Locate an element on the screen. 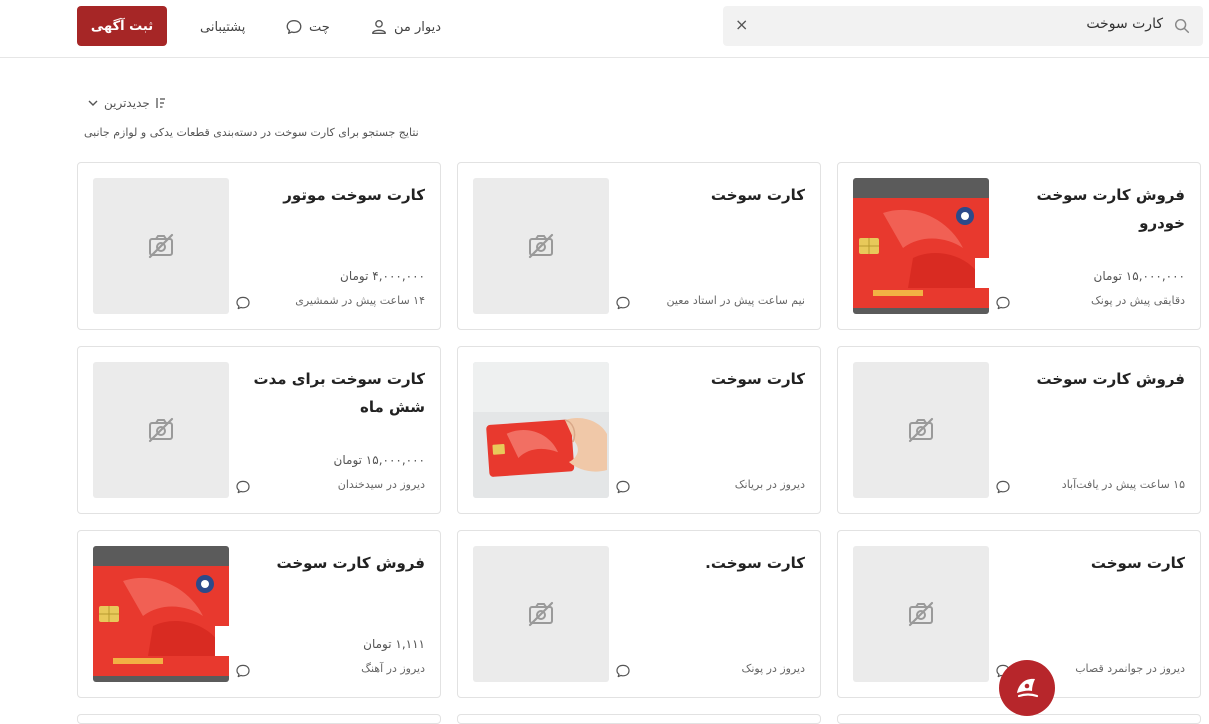 The width and height of the screenshot is (1209, 724). listing-price: ۱,۱۱۱ تومان is located at coordinates (394, 644).